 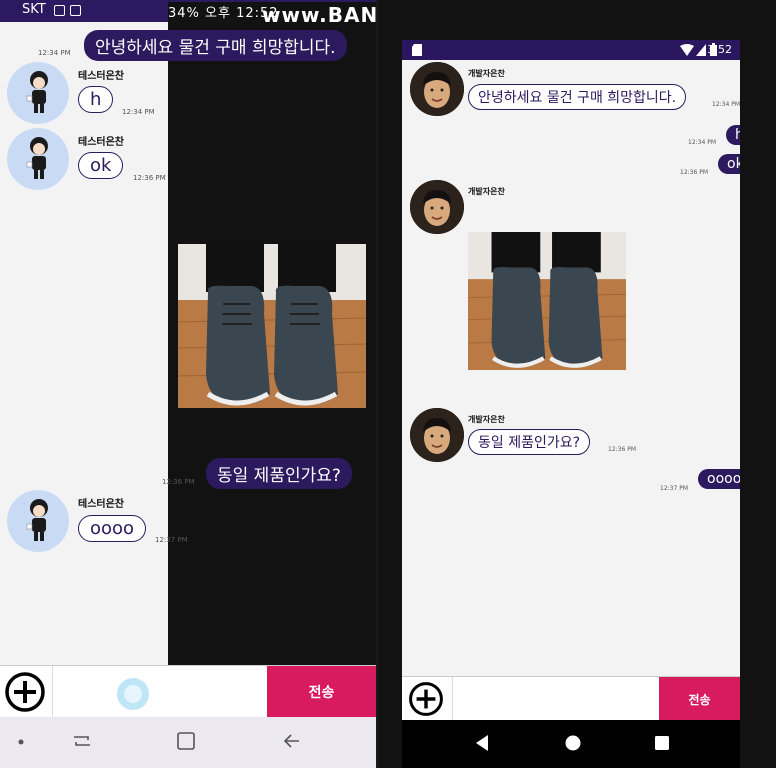 What do you see at coordinates (319, 15) in the screenshot?
I see `watermark: www.BANDICAM.com` at bounding box center [319, 15].